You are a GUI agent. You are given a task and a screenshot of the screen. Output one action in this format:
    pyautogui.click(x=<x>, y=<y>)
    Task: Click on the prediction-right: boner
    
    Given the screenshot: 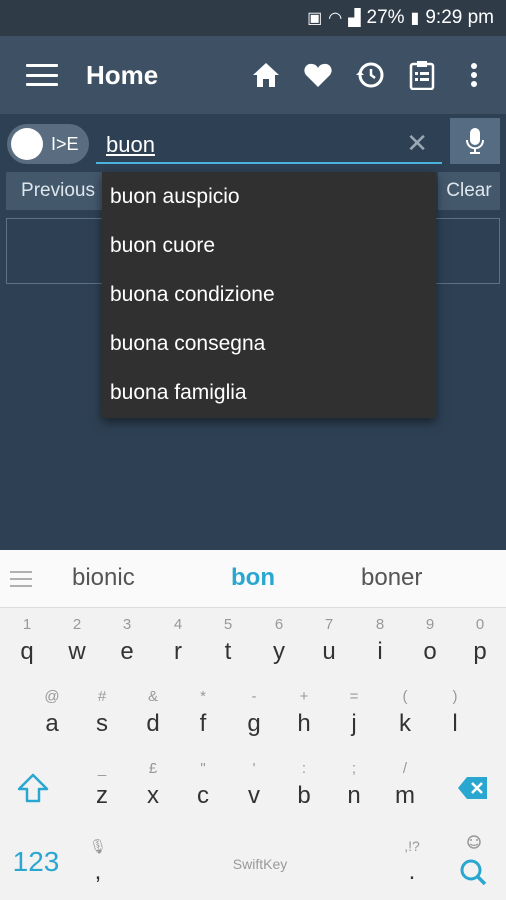 What is the action you would take?
    pyautogui.click(x=391, y=578)
    